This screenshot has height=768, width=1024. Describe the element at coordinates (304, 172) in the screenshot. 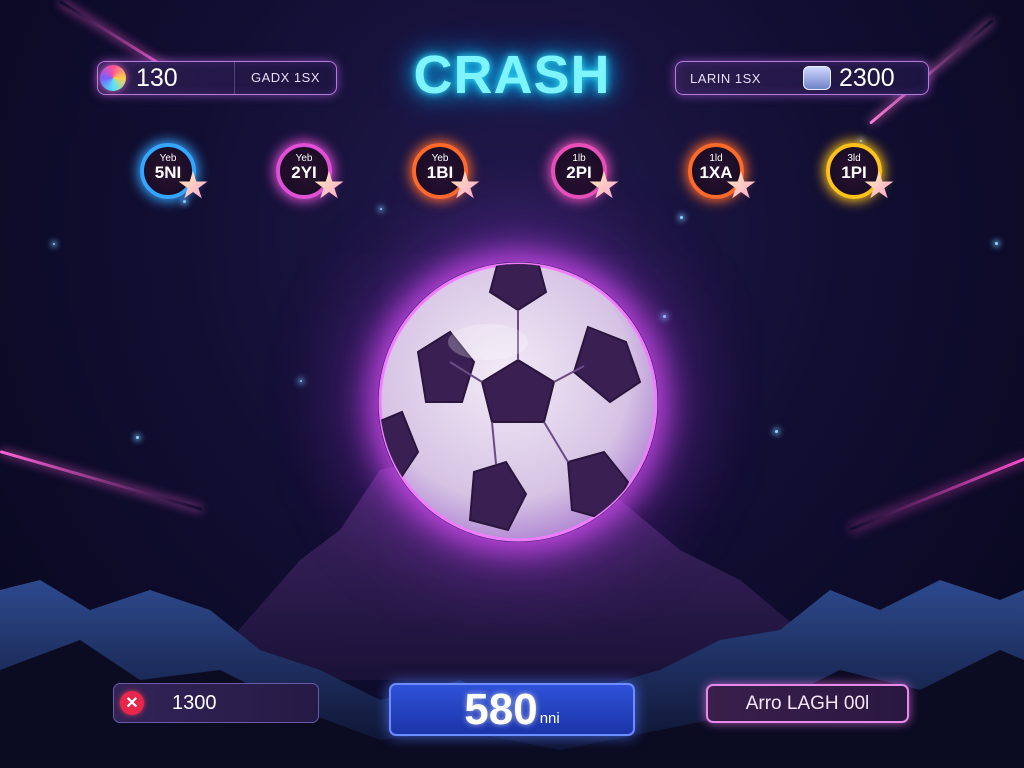

I see `badge-value: 2YI` at that location.